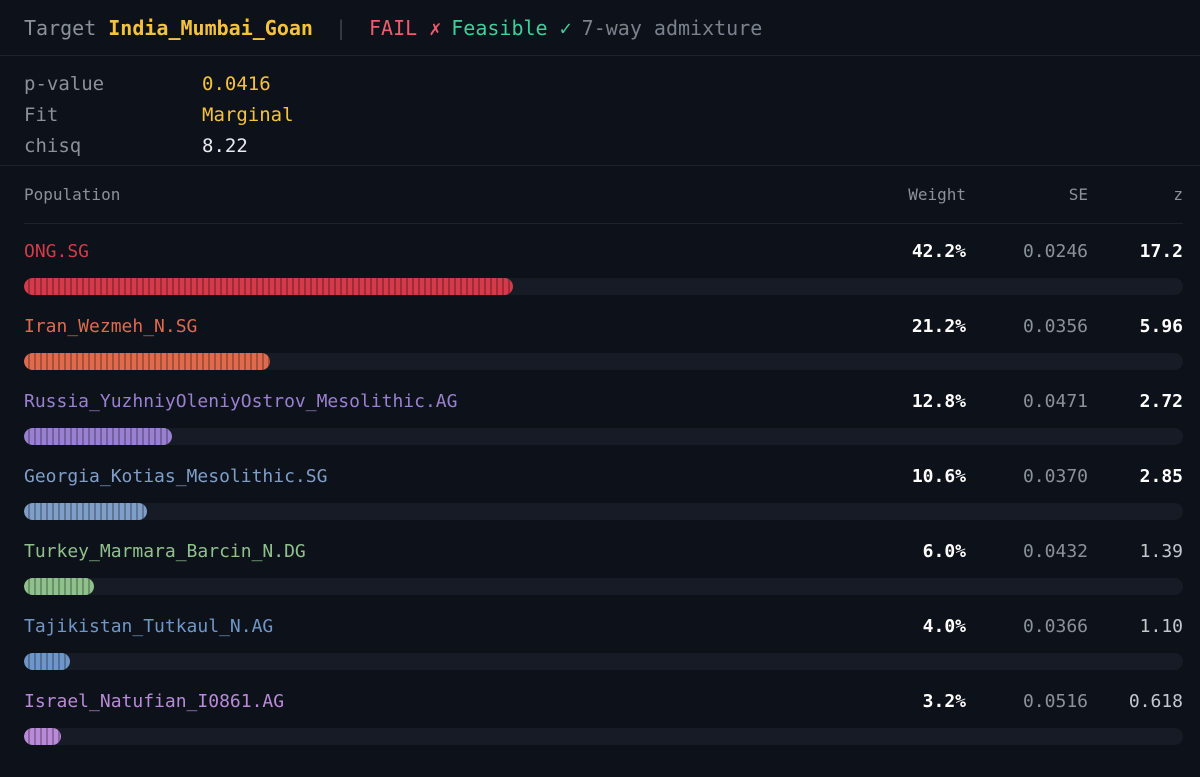 The height and width of the screenshot is (777, 1200). What do you see at coordinates (64, 83) in the screenshot?
I see `stat-key: p-value` at bounding box center [64, 83].